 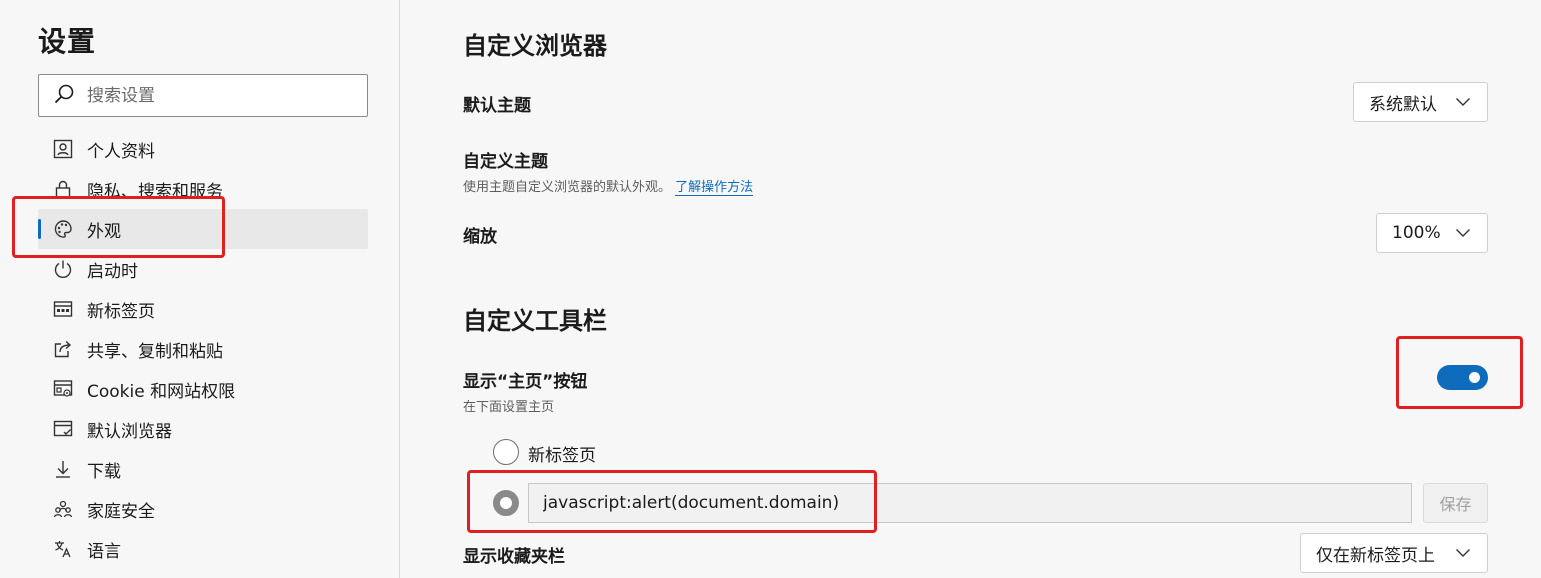 What do you see at coordinates (535, 46) in the screenshot?
I see `customize-browser-heading: 自定义浏览器` at bounding box center [535, 46].